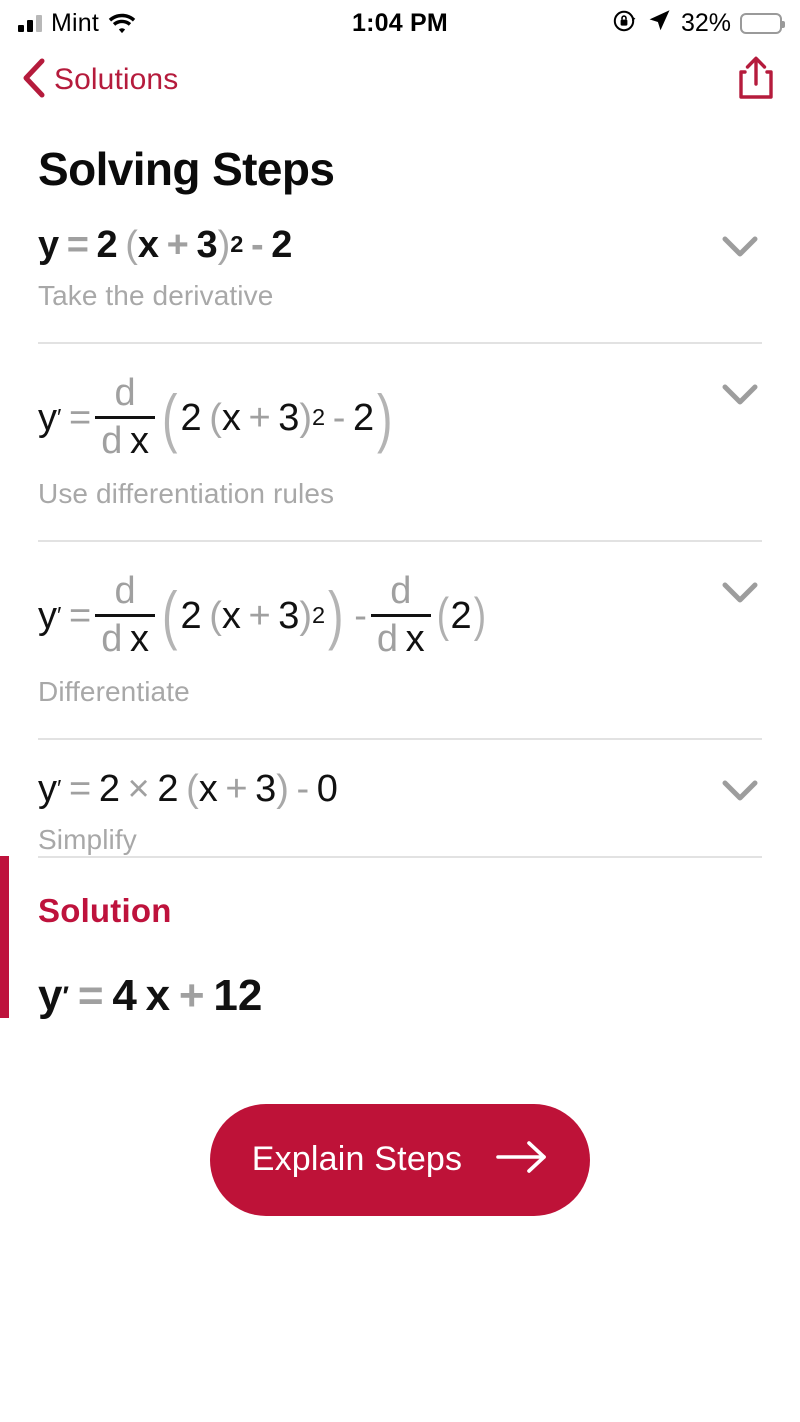  Describe the element at coordinates (124, 995) in the screenshot. I see `eq-term: 4` at that location.